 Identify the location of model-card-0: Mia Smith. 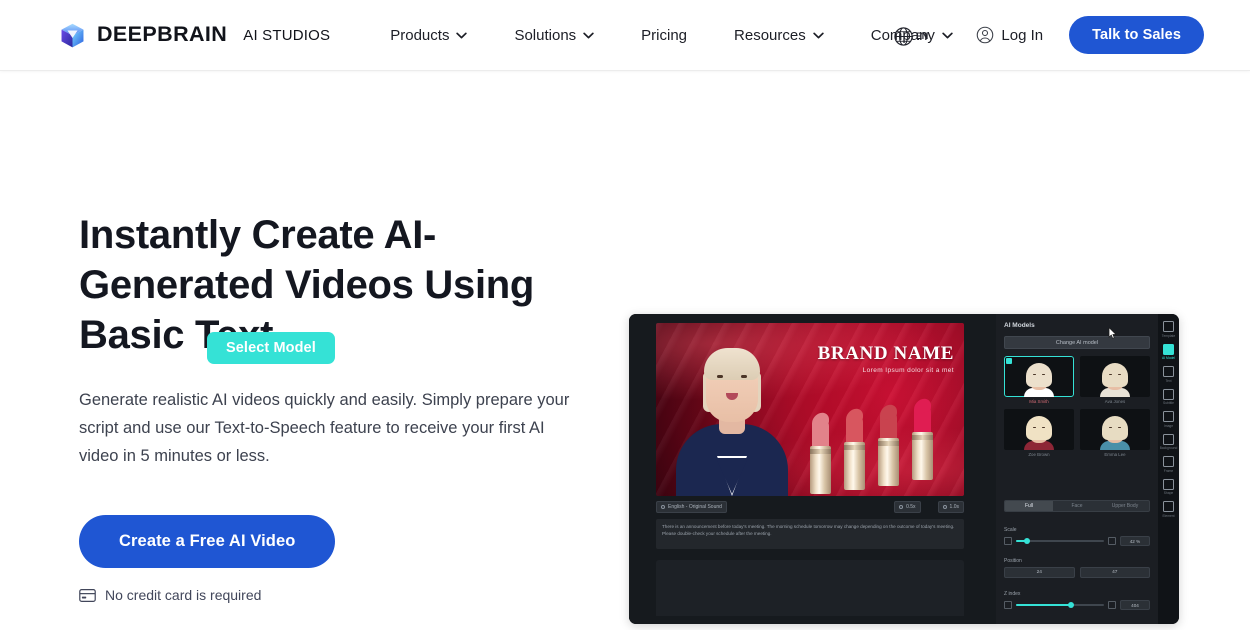
(1039, 380).